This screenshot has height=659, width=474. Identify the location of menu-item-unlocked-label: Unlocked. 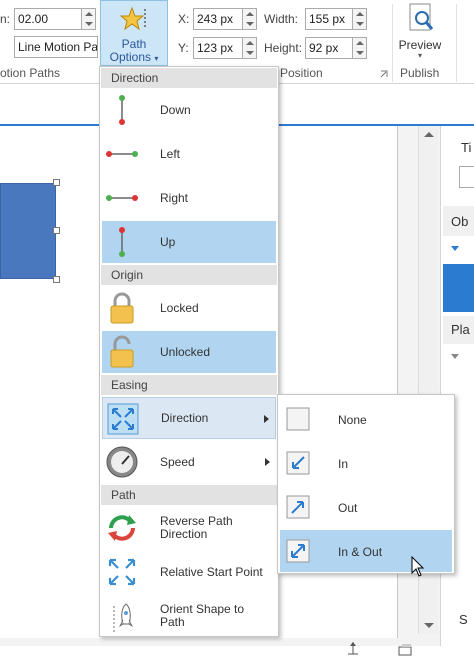
(185, 352).